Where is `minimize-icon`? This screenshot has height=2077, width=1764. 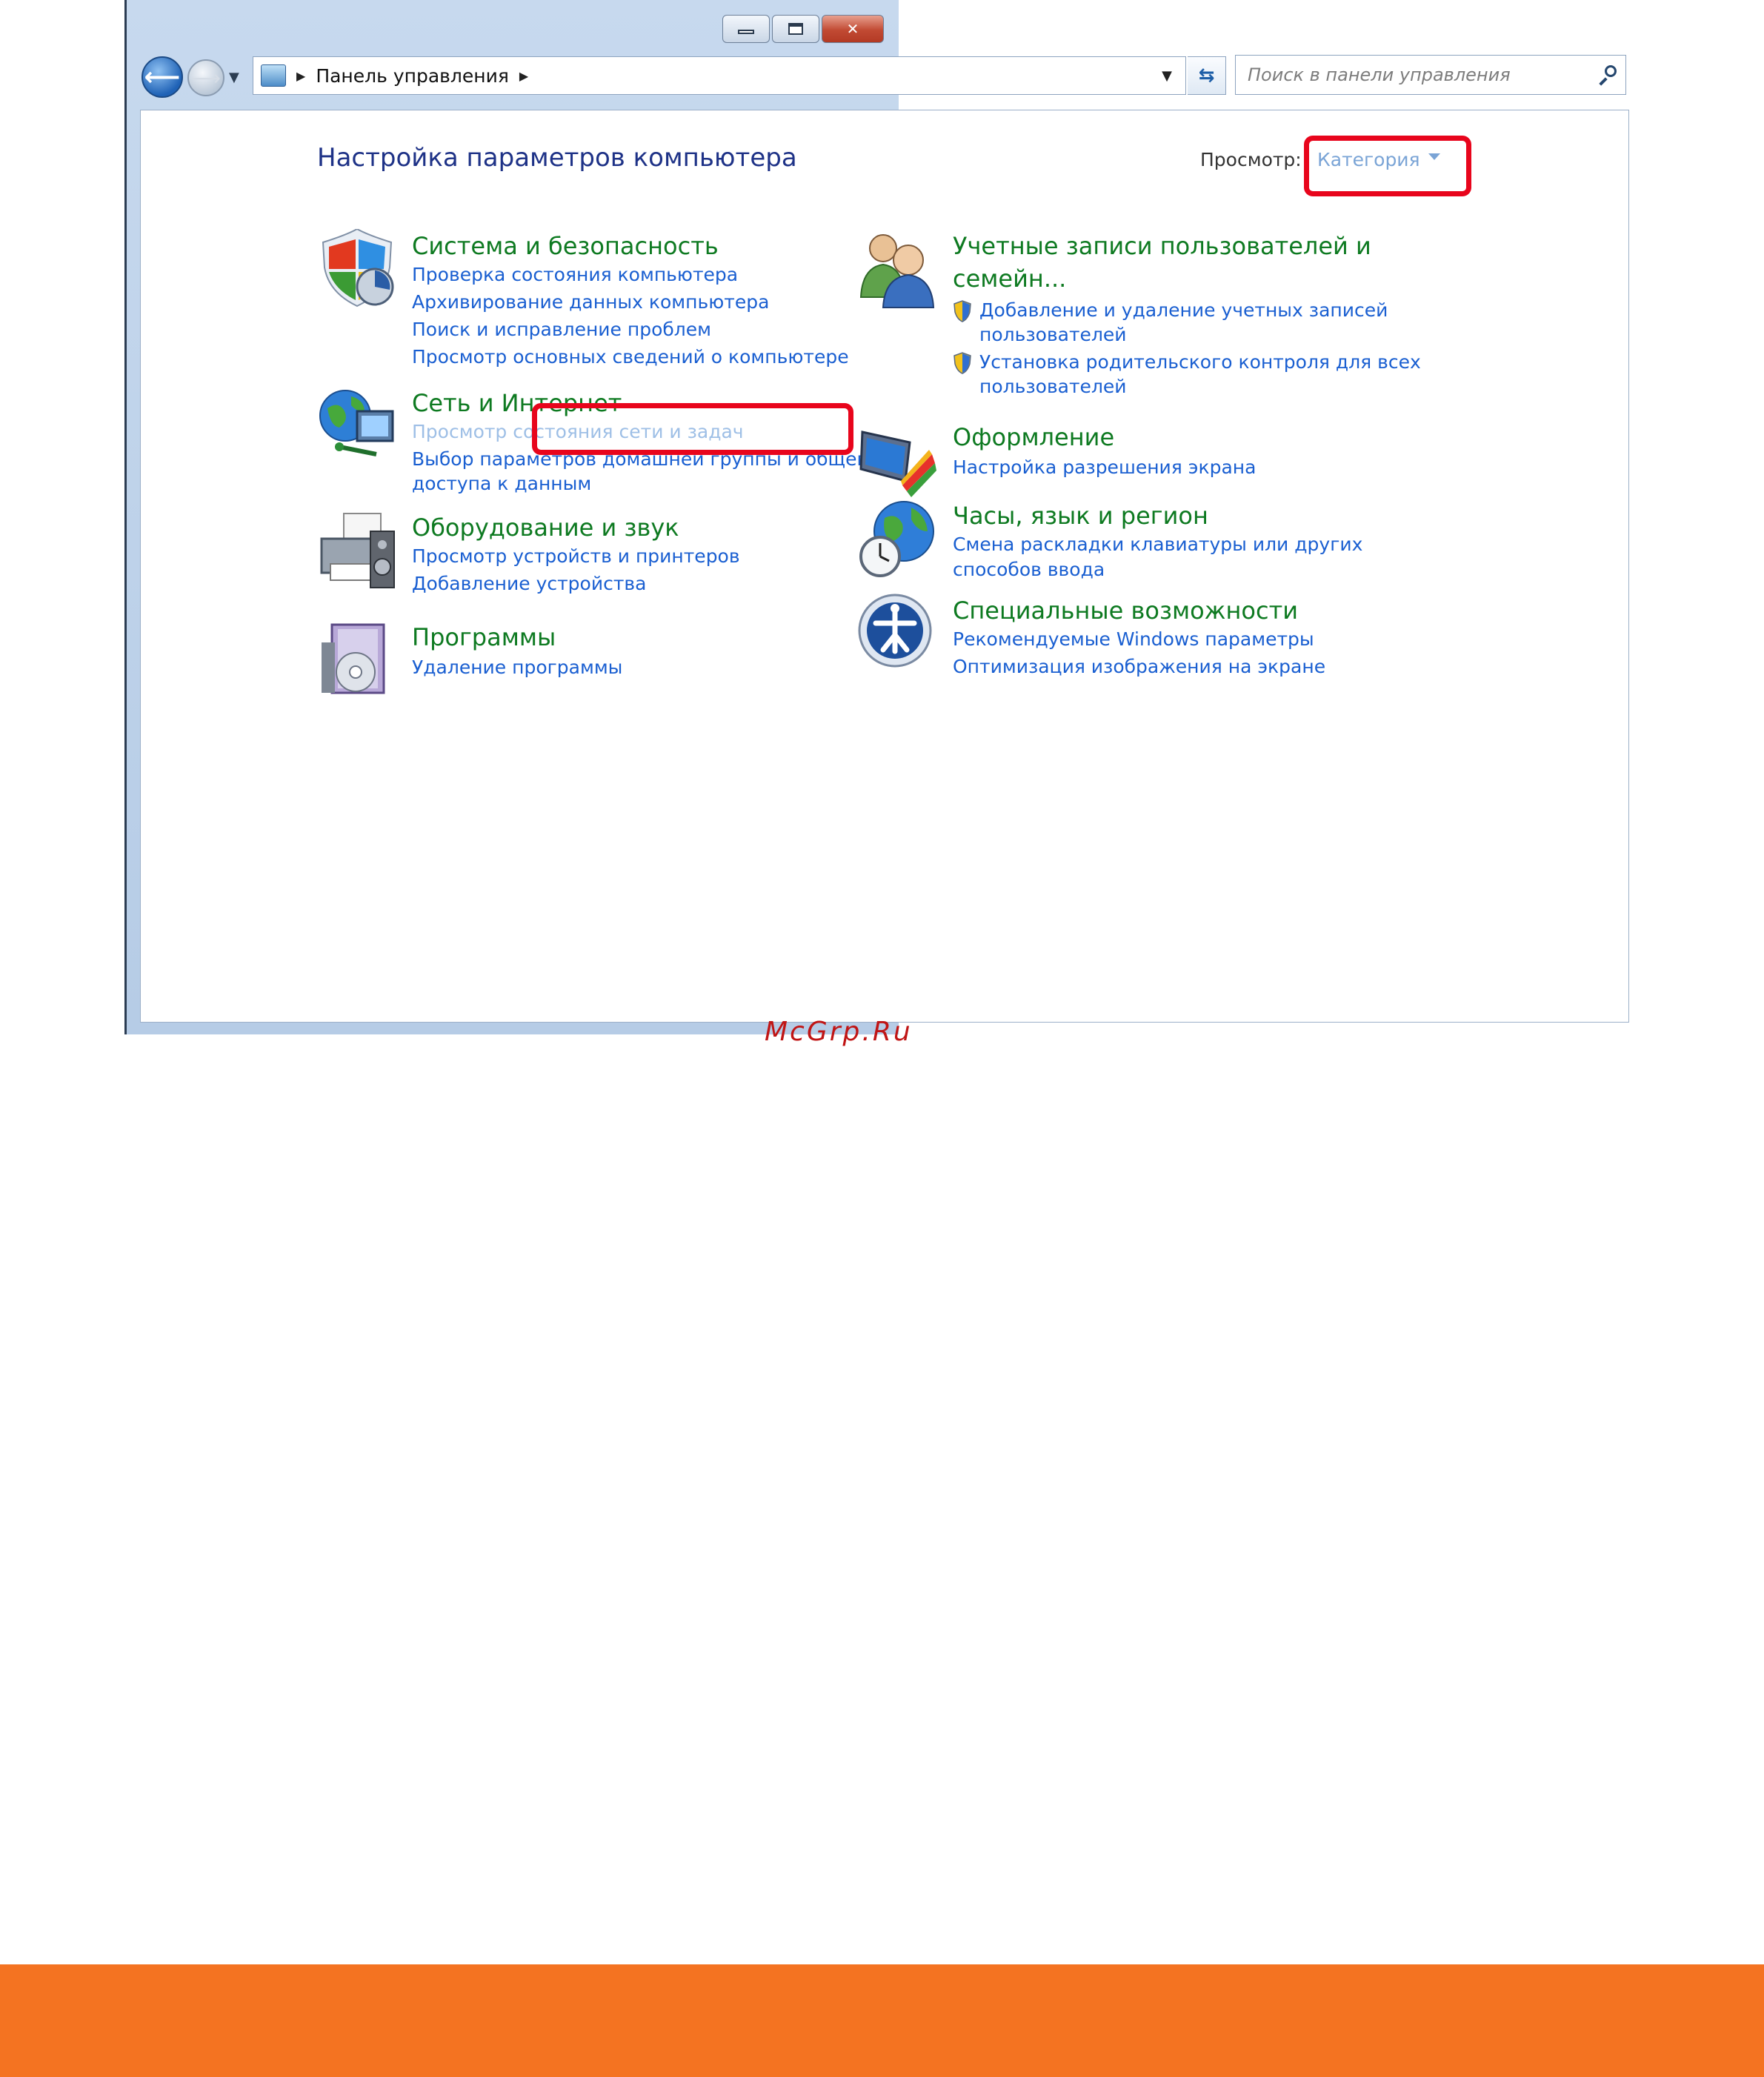
minimize-icon is located at coordinates (746, 32).